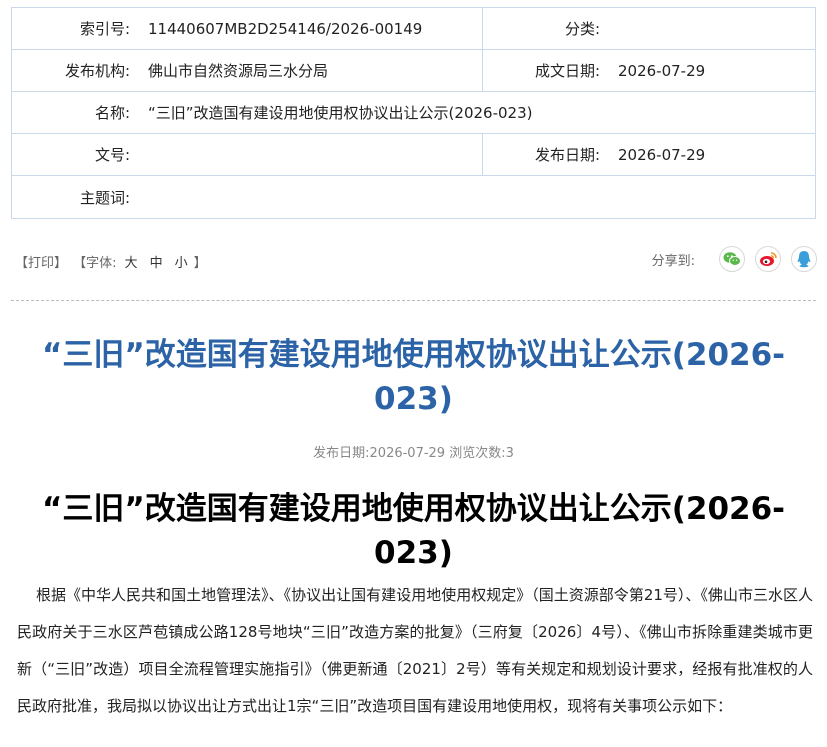 The height and width of the screenshot is (747, 827). I want to click on category-label: 分类:, so click(542, 28).